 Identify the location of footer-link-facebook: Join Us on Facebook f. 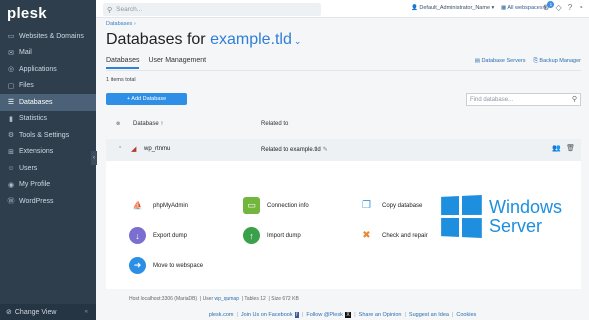
(270, 314).